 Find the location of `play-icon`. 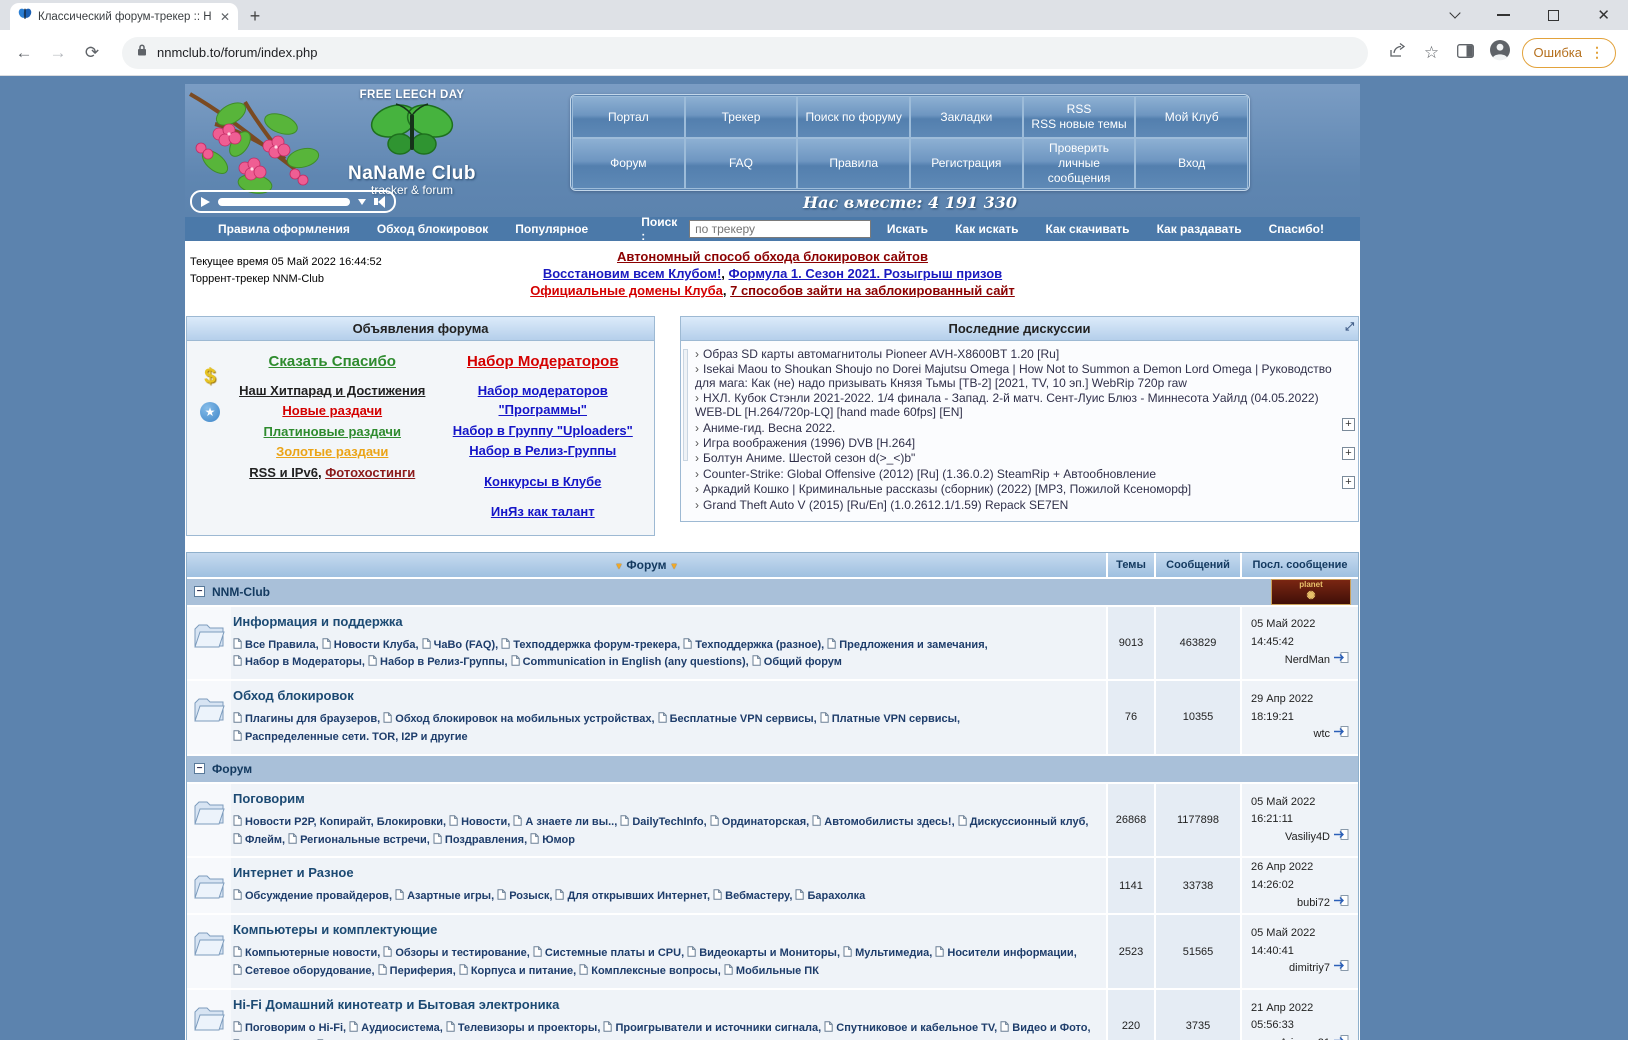

play-icon is located at coordinates (205, 201).